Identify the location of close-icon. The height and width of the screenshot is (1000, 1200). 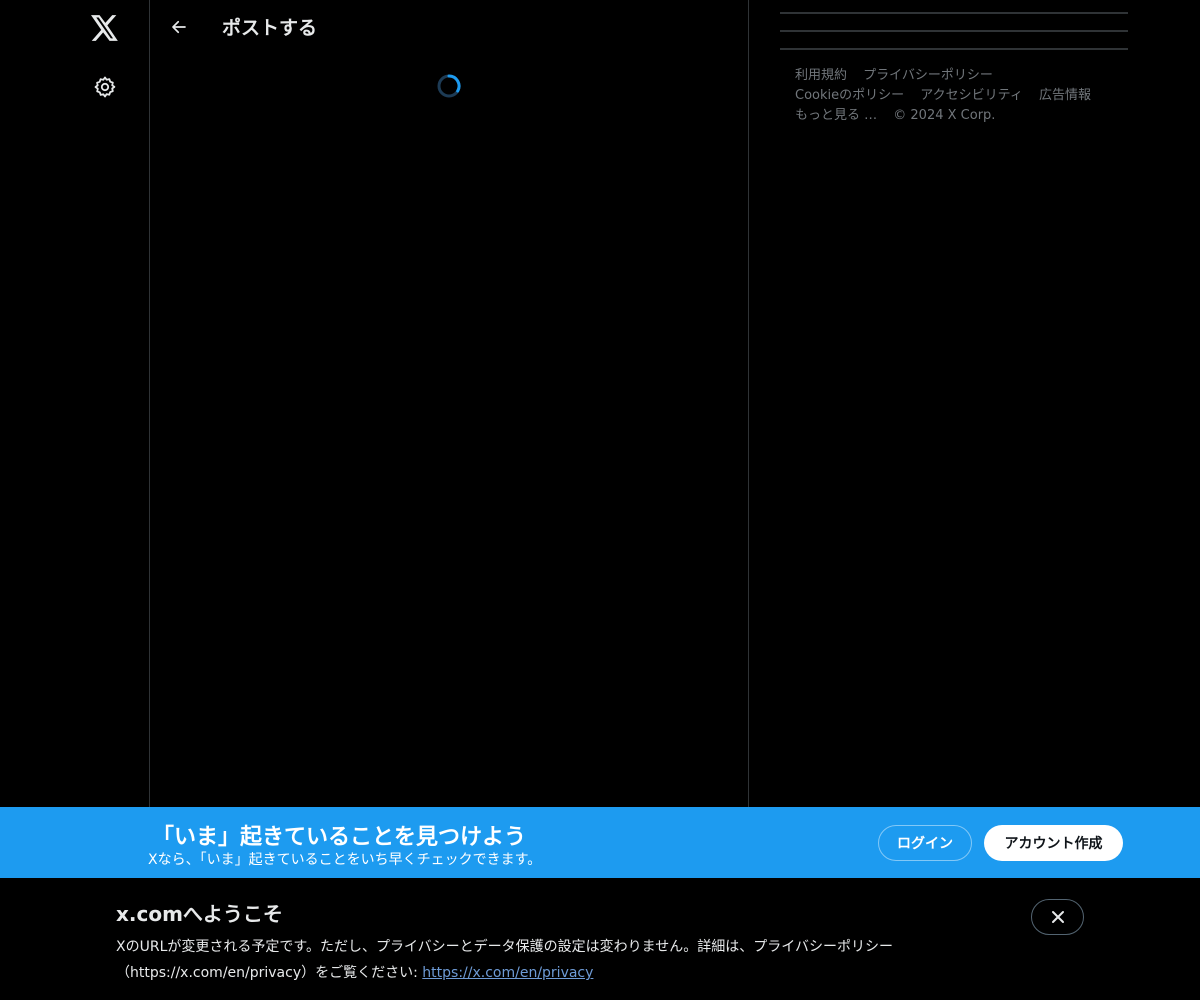
(1057, 917).